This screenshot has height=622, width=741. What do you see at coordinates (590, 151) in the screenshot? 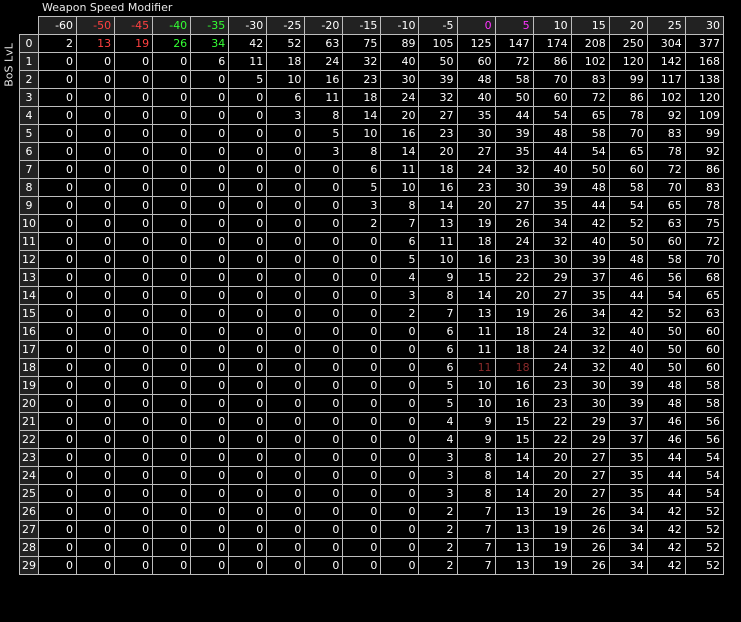
I see `table-cell: 54` at bounding box center [590, 151].